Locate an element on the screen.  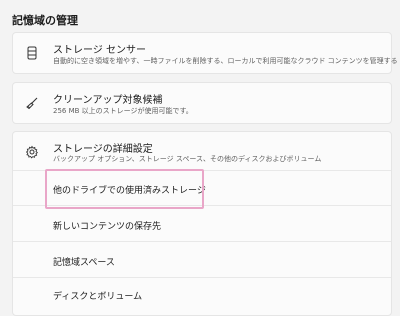
advanced-storage-description: バックアップ オプション、ストレージ スペース、その他のディスクおよびボリューム is located at coordinates (187, 159).